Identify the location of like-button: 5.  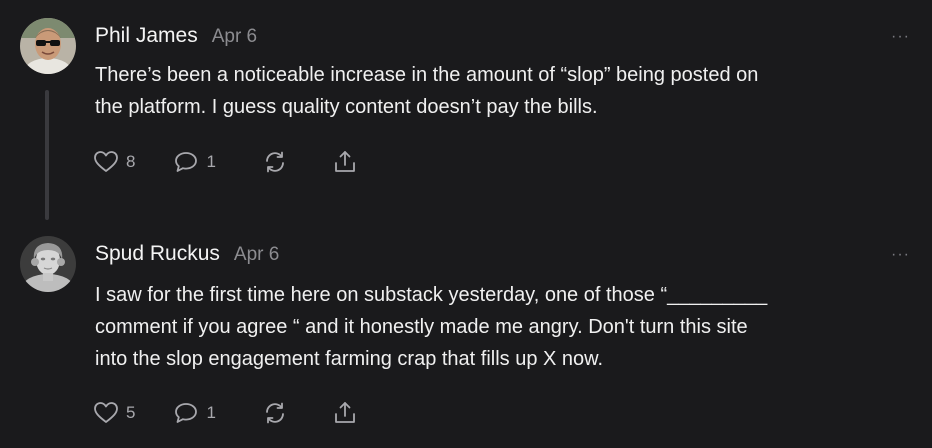
(114, 413).